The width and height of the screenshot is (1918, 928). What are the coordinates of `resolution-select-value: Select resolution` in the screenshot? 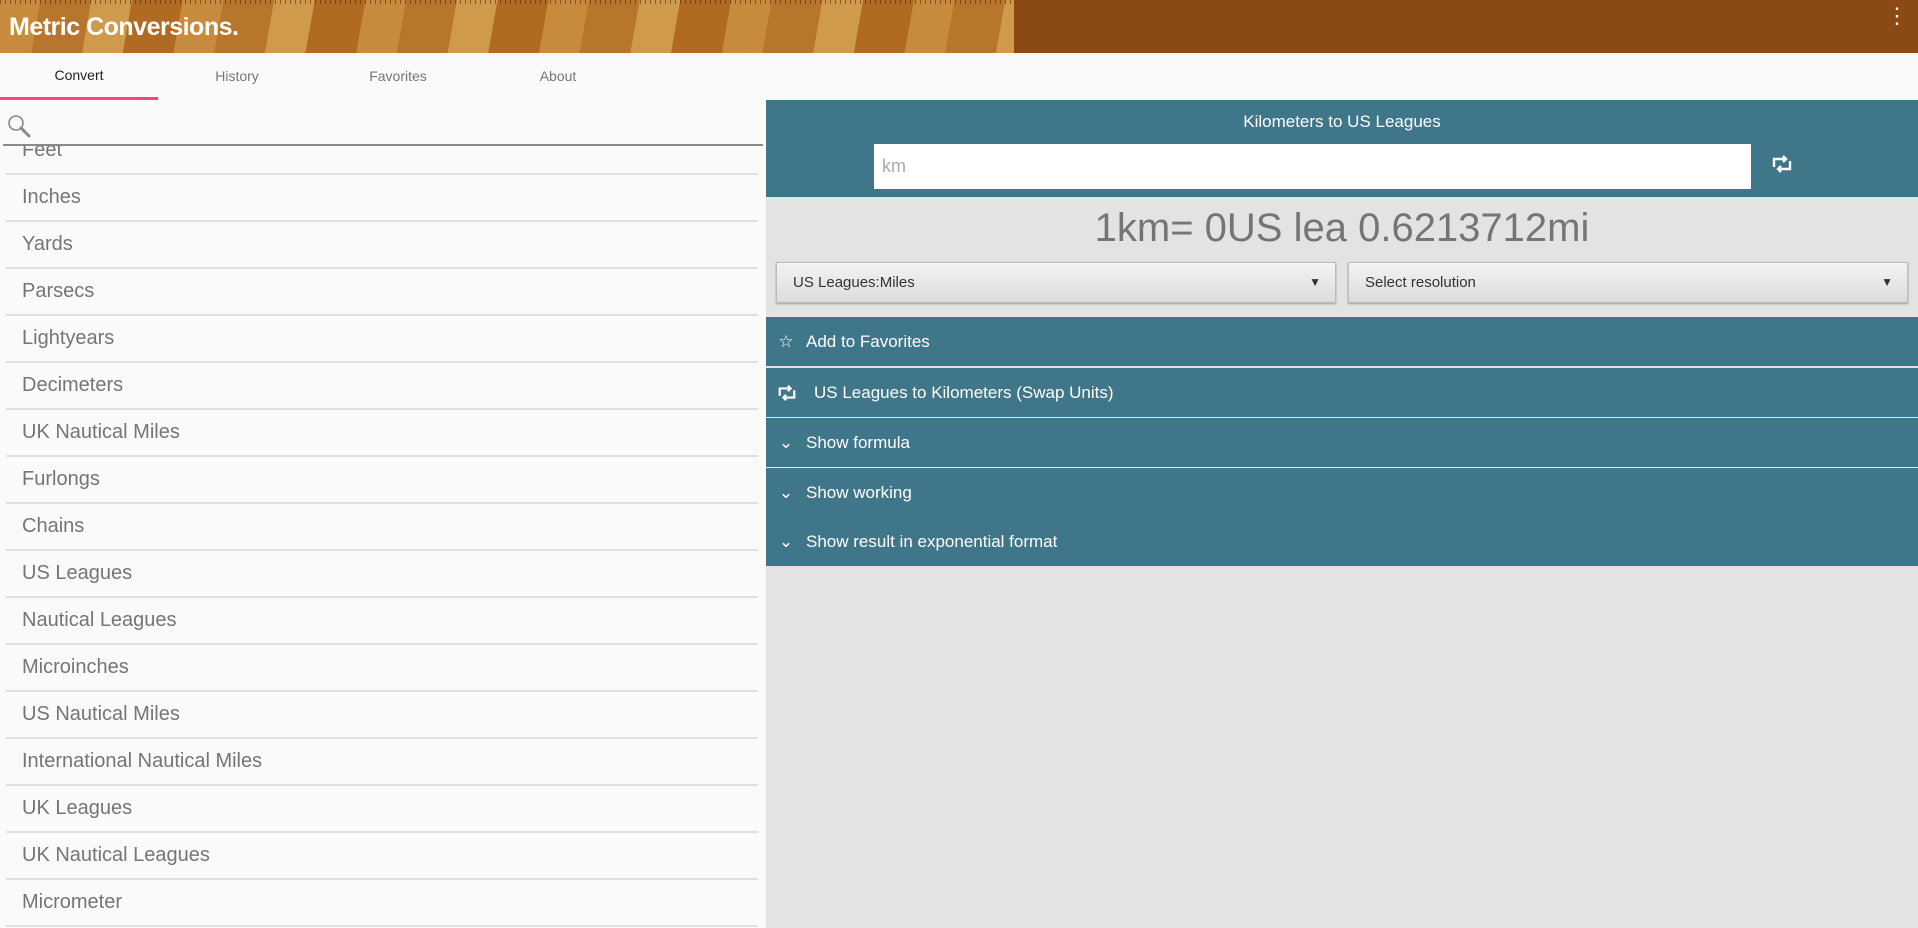 It's located at (1420, 282).